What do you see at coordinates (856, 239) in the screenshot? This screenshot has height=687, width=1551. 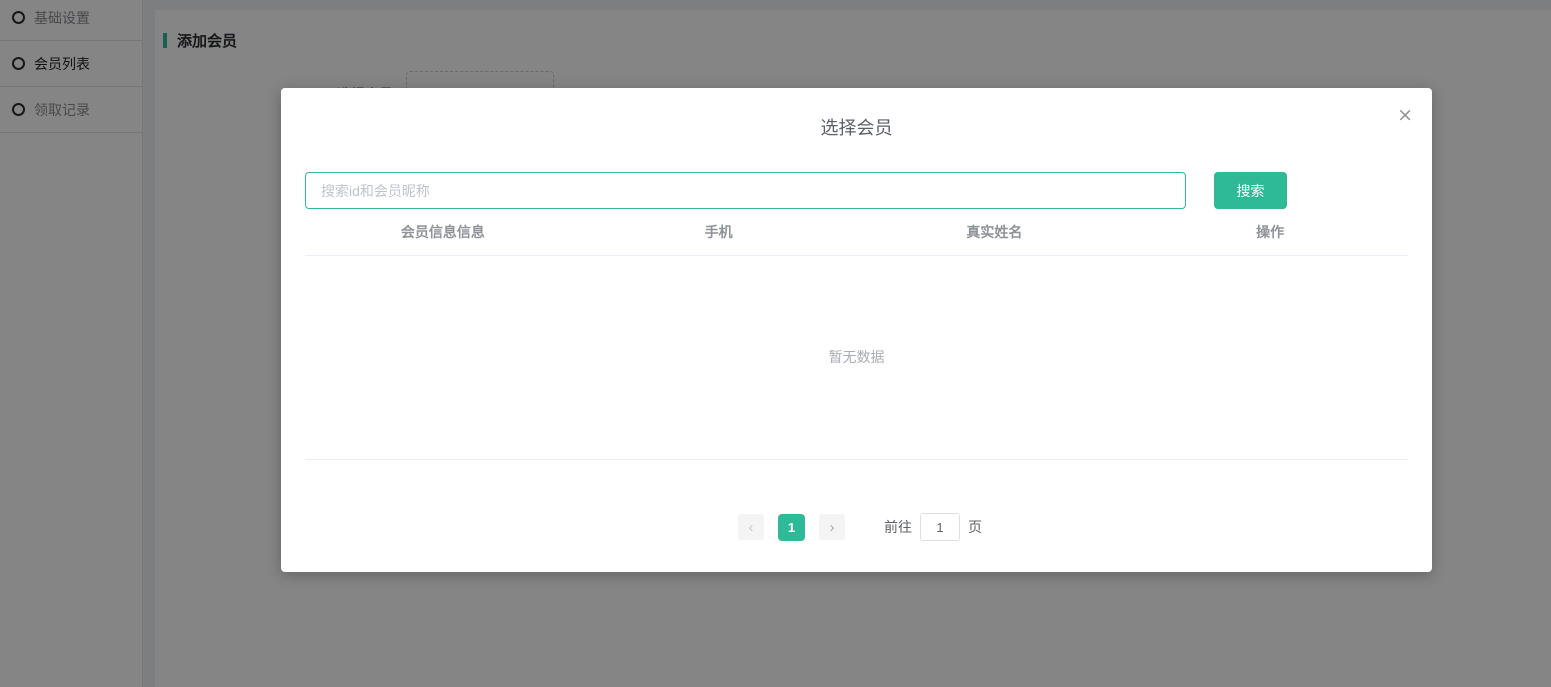 I see `table-header: 会员信息信息 手机 真实姓名 操作` at bounding box center [856, 239].